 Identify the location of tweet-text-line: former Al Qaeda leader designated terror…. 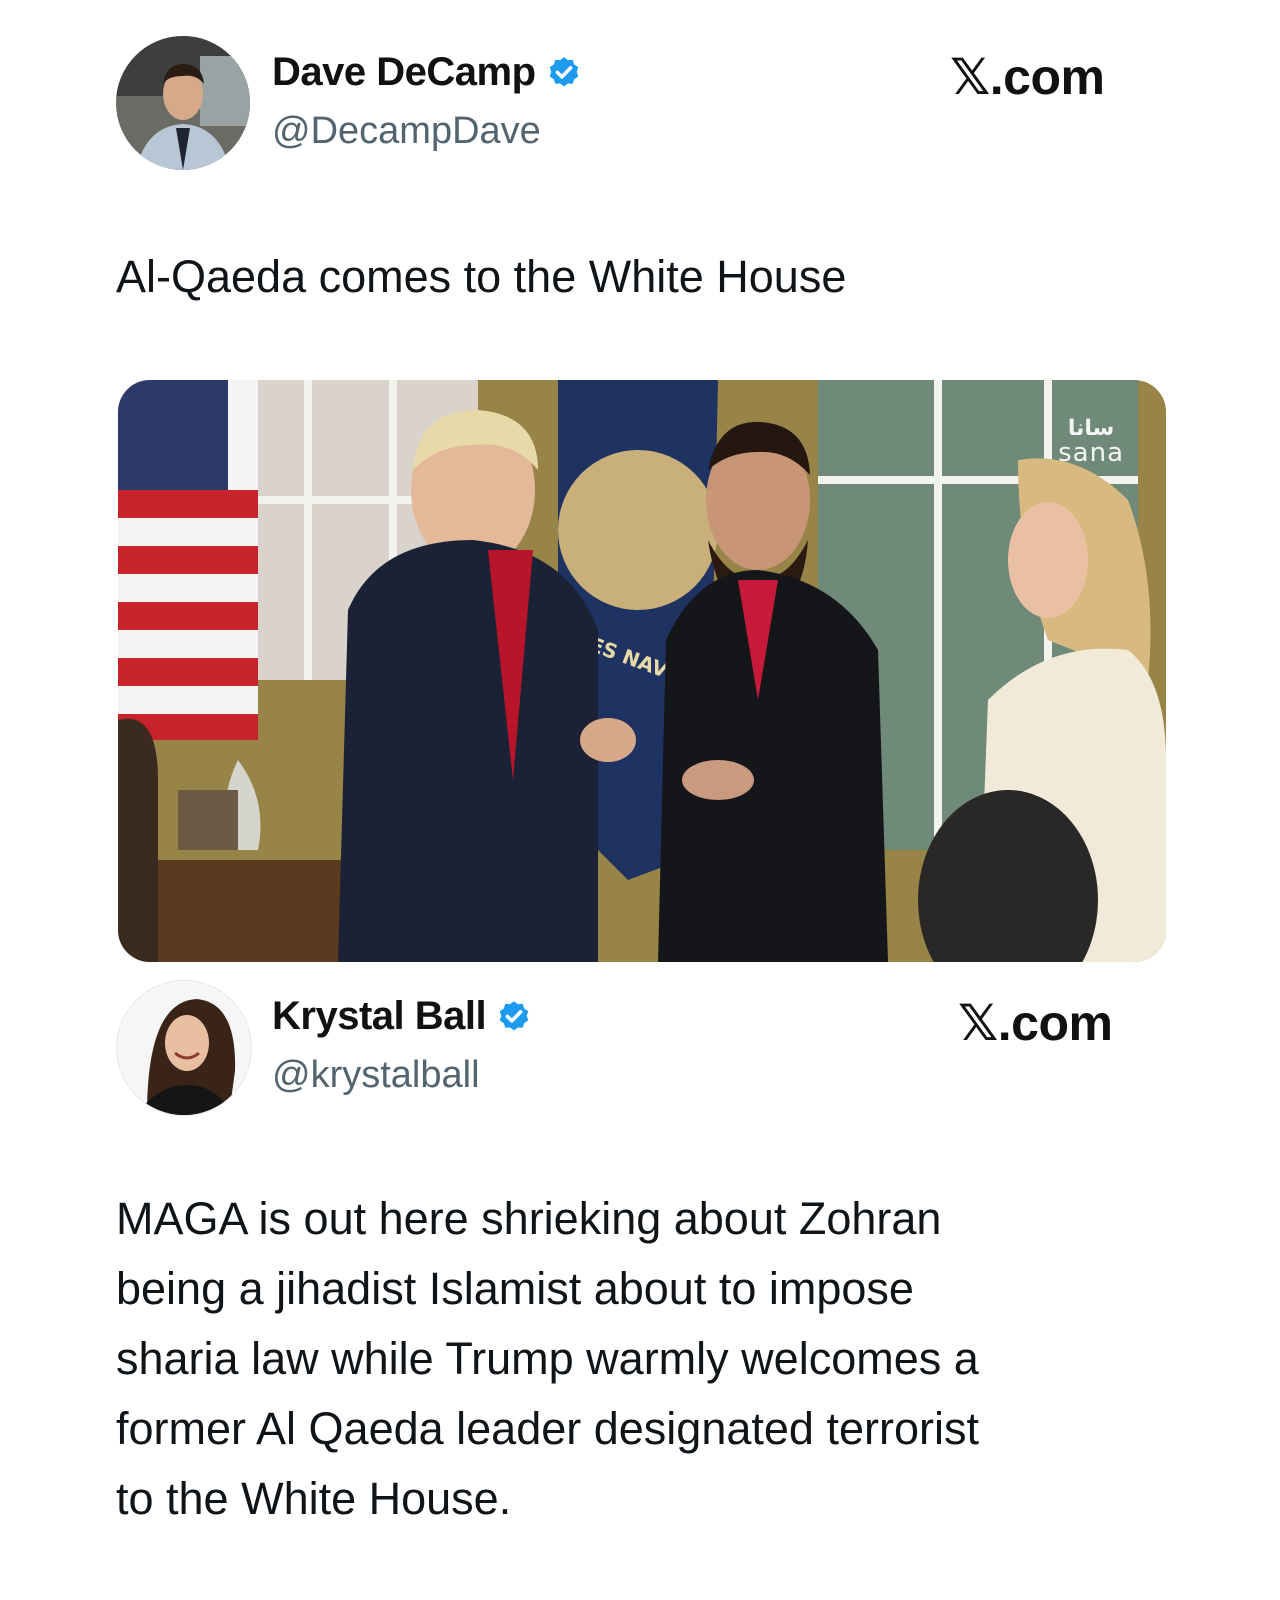
(547, 1428).